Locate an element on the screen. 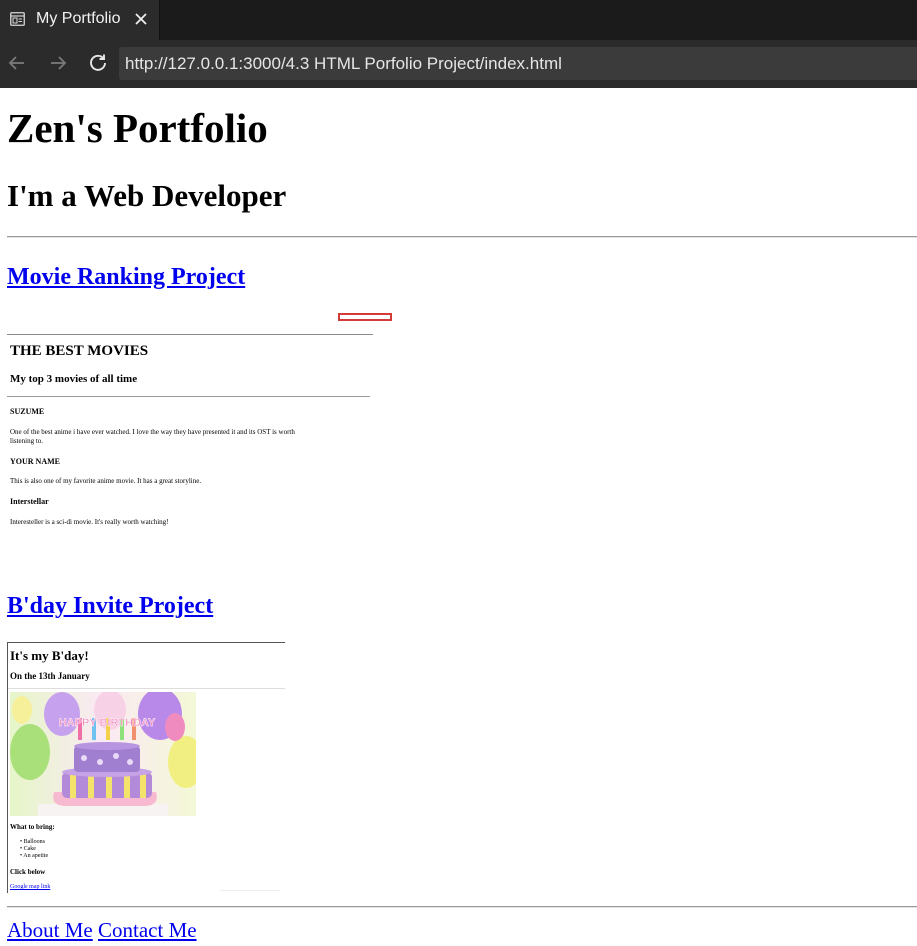 The height and width of the screenshot is (946, 917). list-item: • Balloons is located at coordinates (32, 842).